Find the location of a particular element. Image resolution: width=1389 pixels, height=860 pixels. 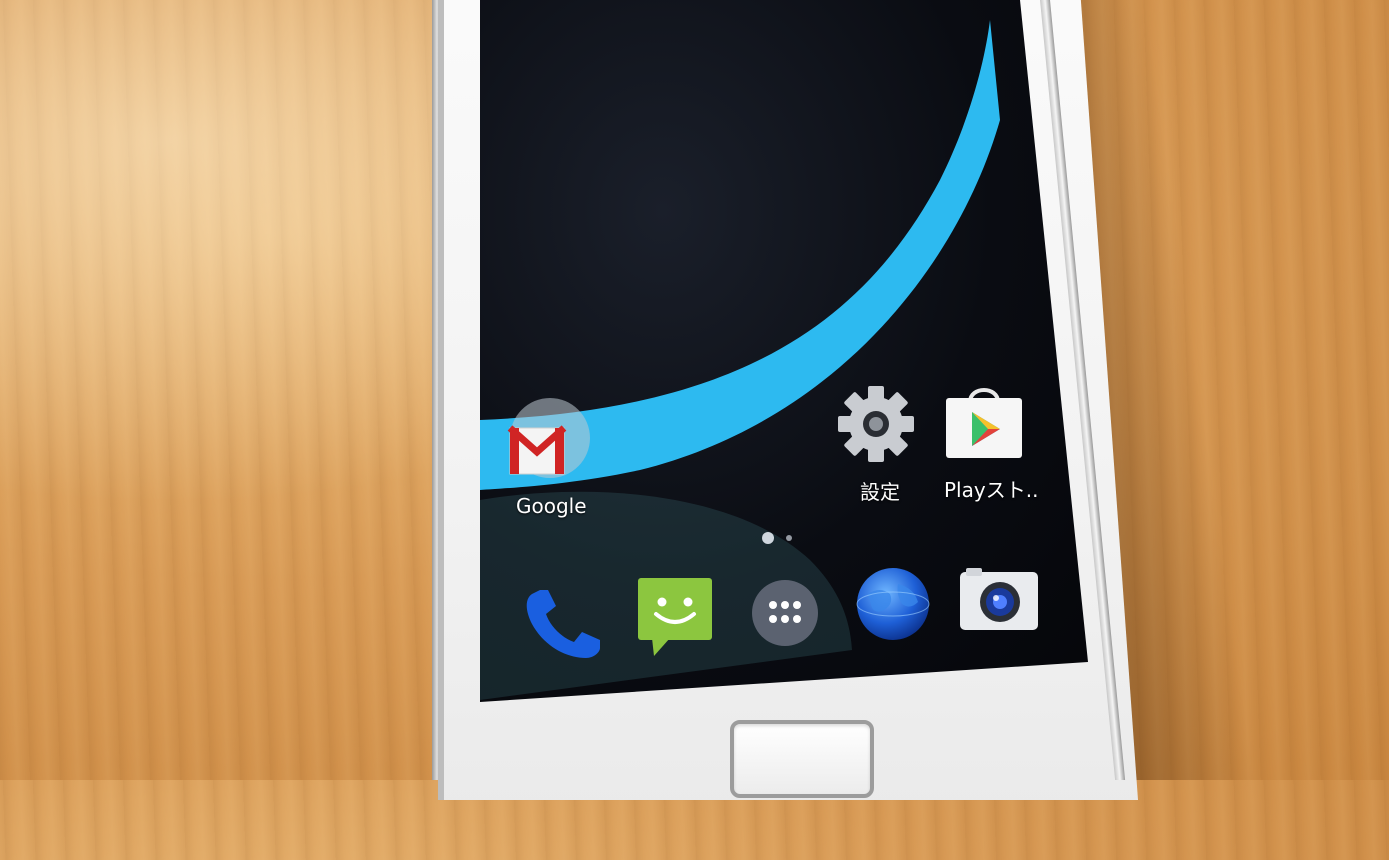

messaging-app is located at coordinates (675, 617).